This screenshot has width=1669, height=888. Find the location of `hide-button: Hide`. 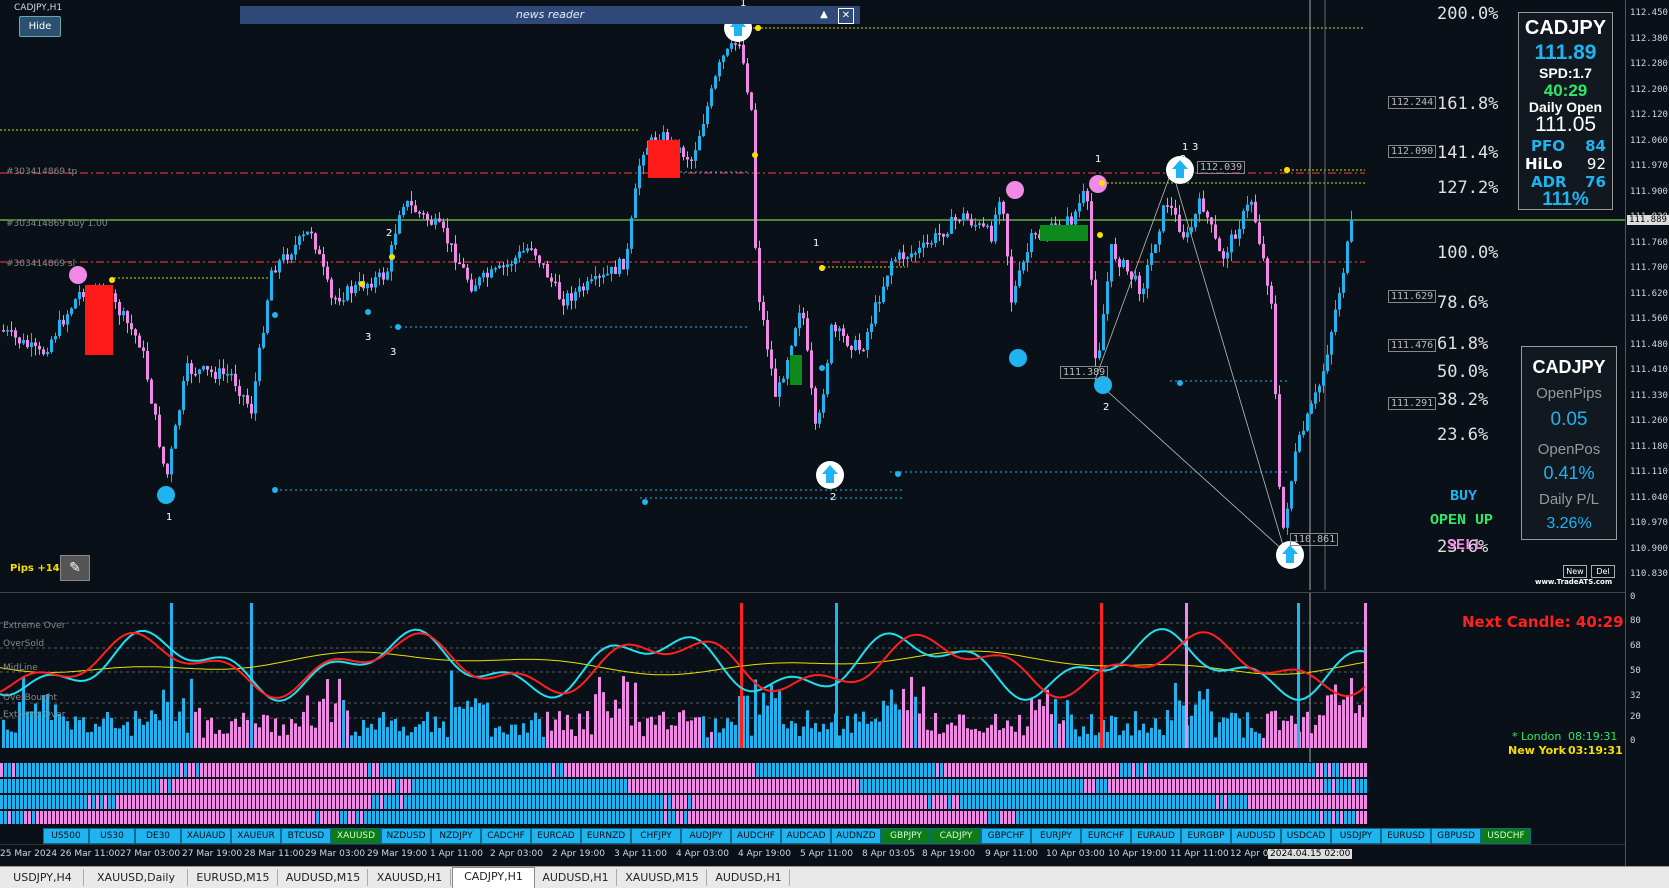

hide-button: Hide is located at coordinates (40, 26).